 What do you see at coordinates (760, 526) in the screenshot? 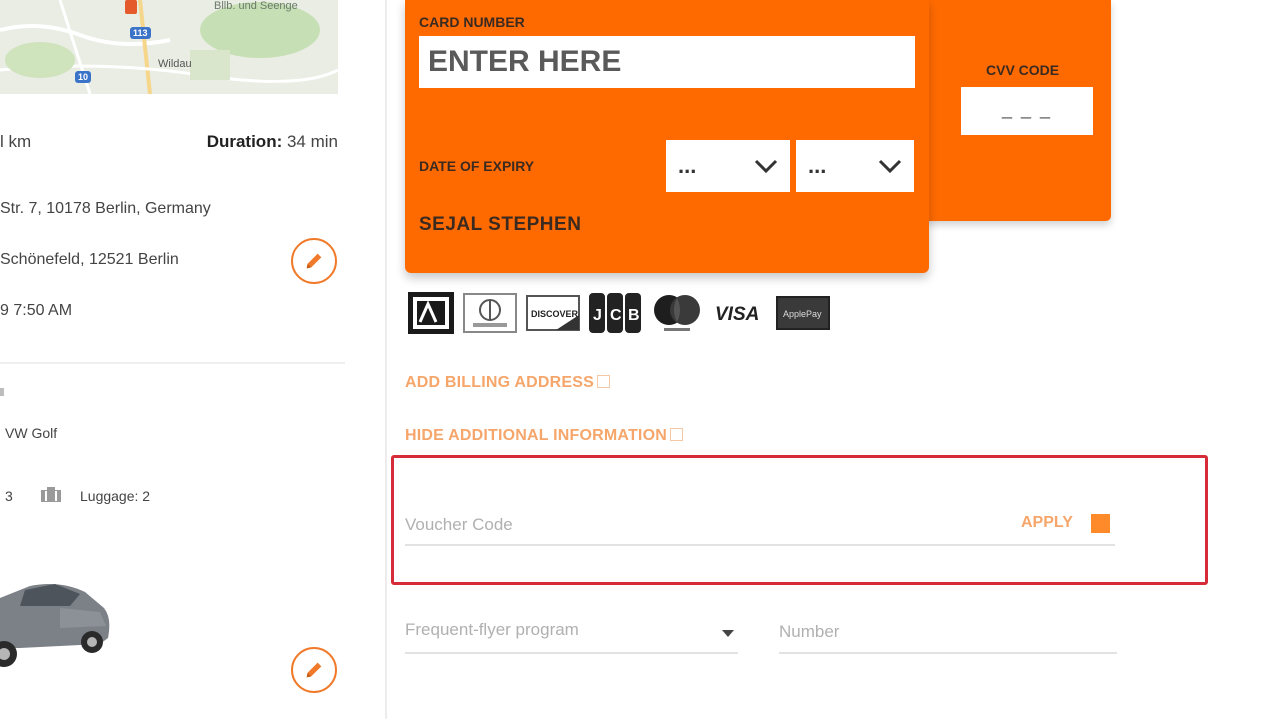
I see `voucher-code-input` at bounding box center [760, 526].